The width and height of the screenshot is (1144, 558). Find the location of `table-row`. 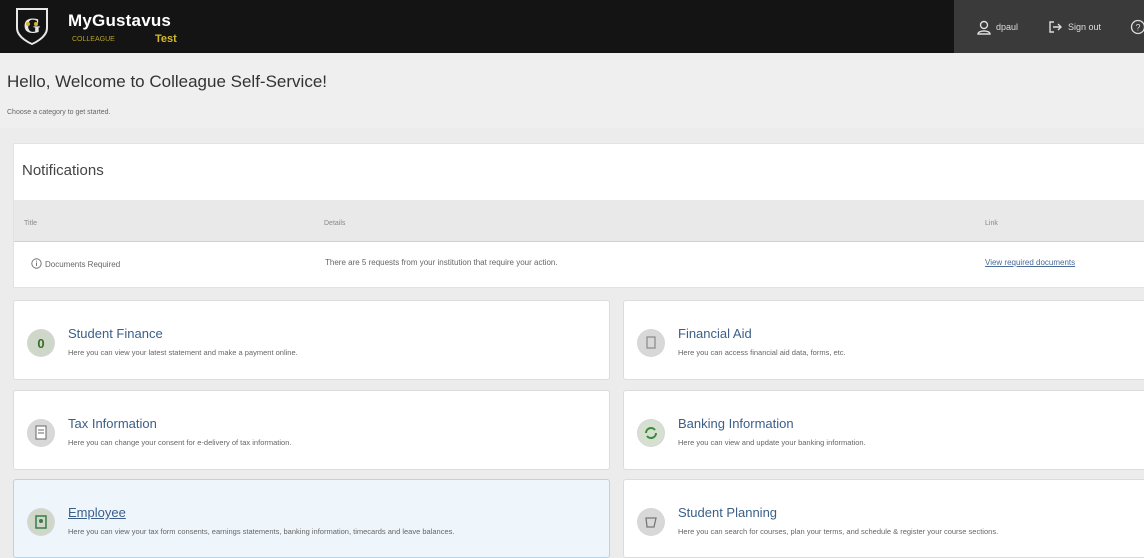

table-row is located at coordinates (579, 265).